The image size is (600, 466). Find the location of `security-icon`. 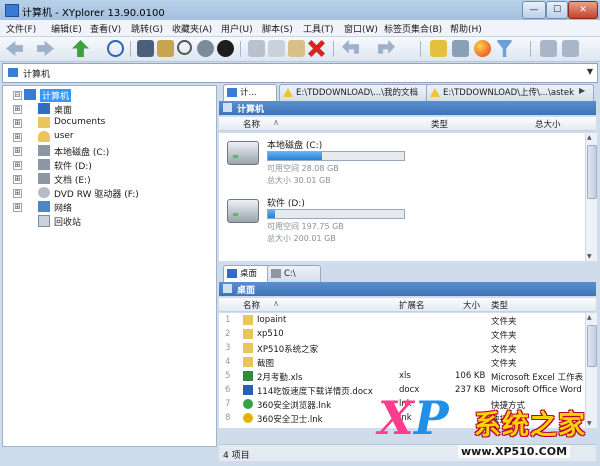

security-icon is located at coordinates (248, 418).